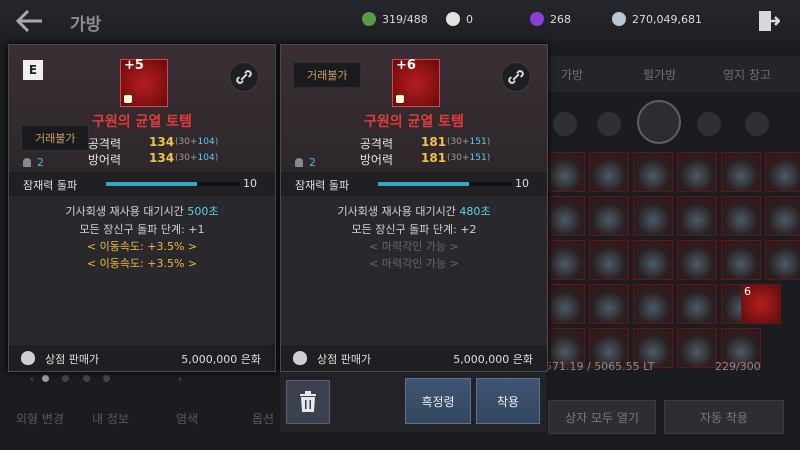  Describe the element at coordinates (144, 82) in the screenshot. I see `totem-item-icon: +5` at that location.